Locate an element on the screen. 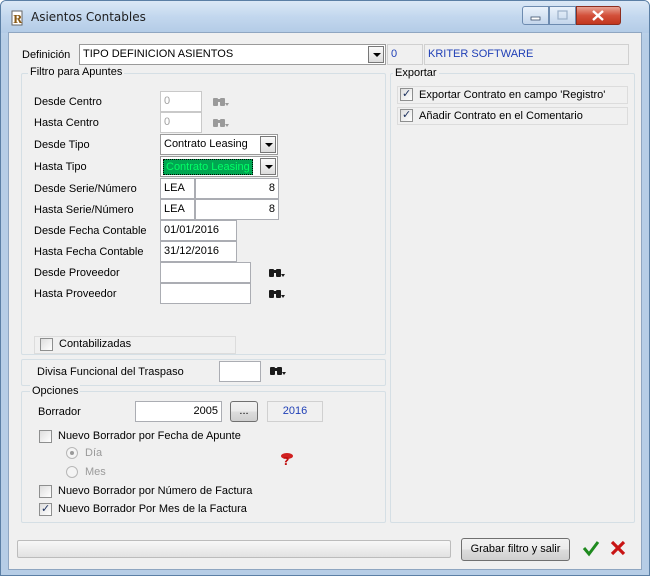  desde-tipo-label: Desde Tipo is located at coordinates (62, 145).